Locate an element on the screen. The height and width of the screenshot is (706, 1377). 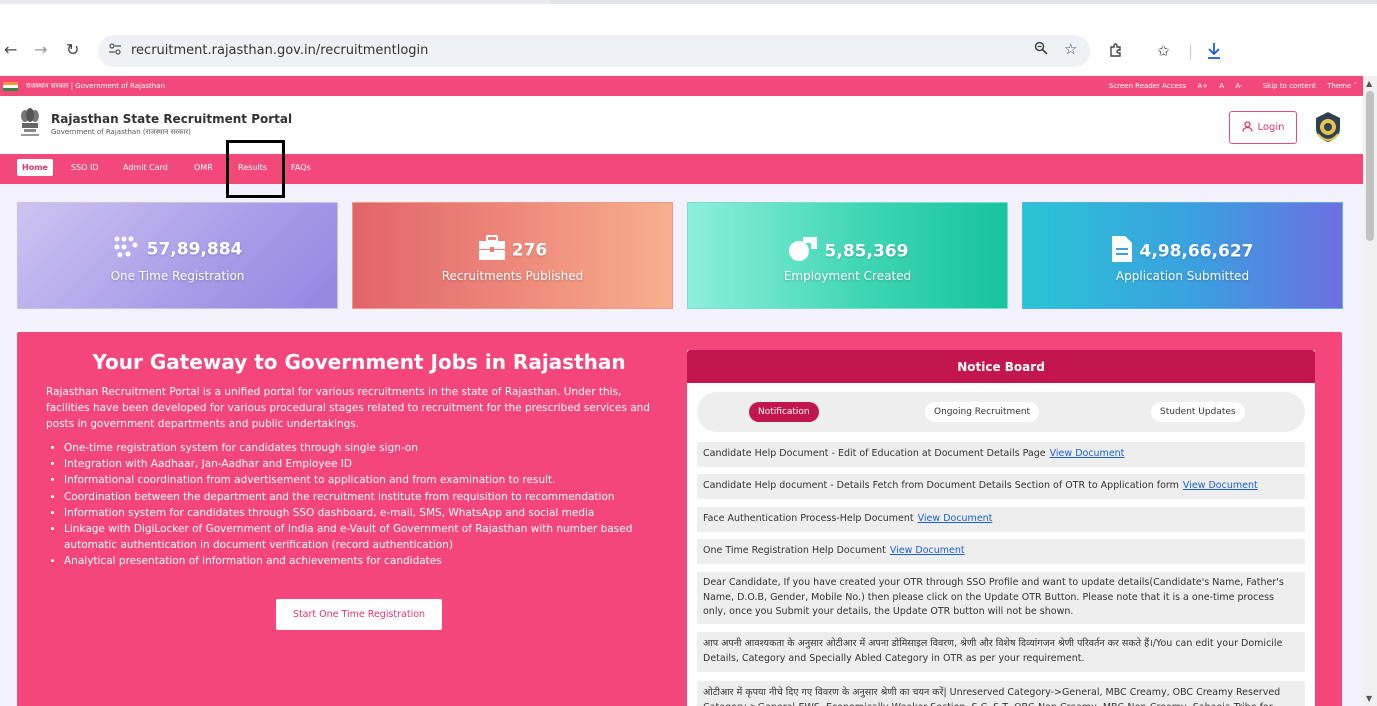
results-highlight-box is located at coordinates (255, 169).